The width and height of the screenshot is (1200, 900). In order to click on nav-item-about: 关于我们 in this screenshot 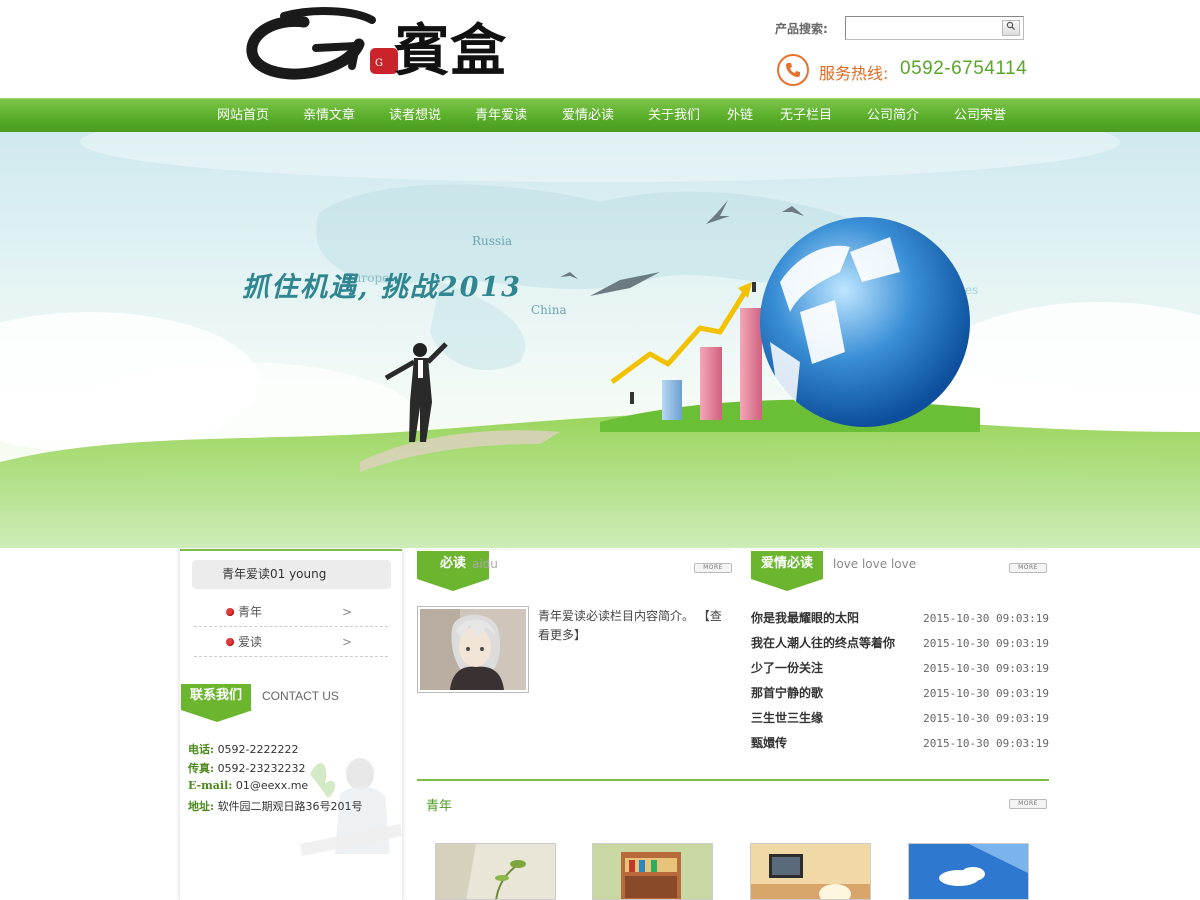, I will do `click(674, 115)`.